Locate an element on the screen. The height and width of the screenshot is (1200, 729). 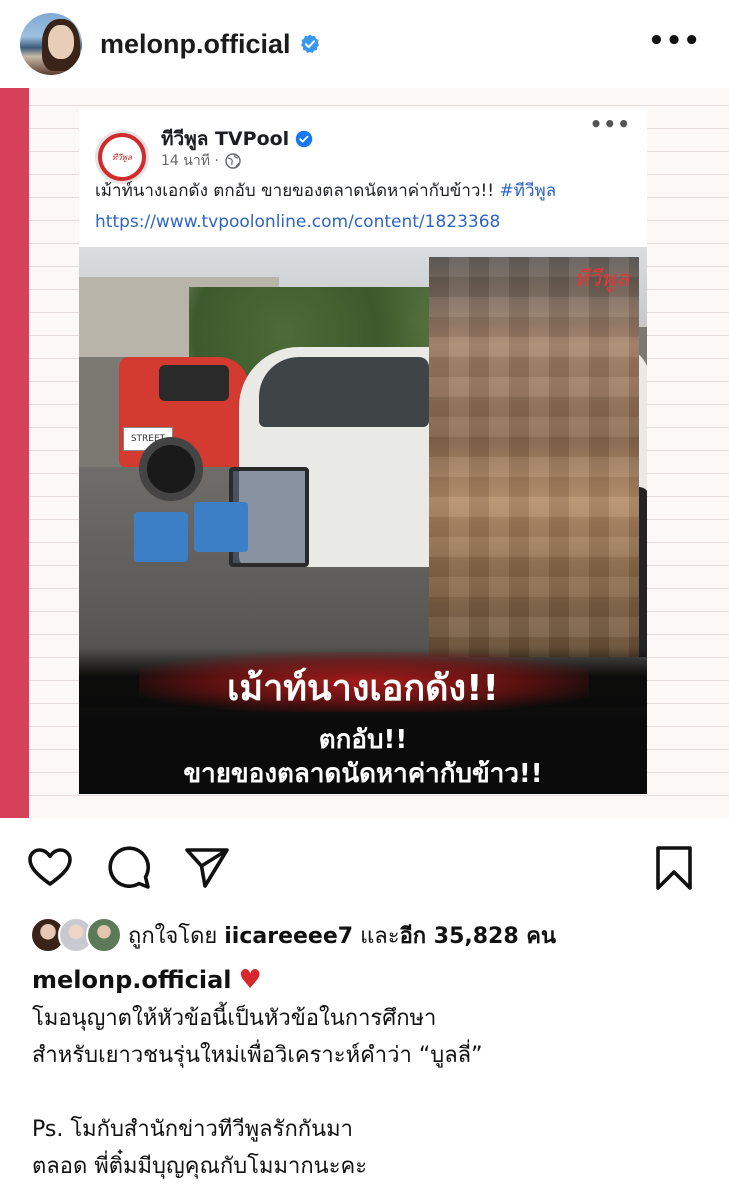
likes-row: ถูกใจโดย iicareeee7 และอีก 35,828 คน is located at coordinates (293, 935).